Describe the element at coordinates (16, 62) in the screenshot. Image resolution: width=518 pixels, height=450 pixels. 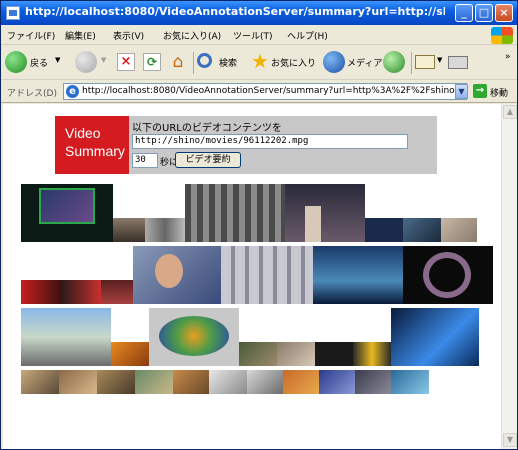
I see `back-arrow-icon` at that location.